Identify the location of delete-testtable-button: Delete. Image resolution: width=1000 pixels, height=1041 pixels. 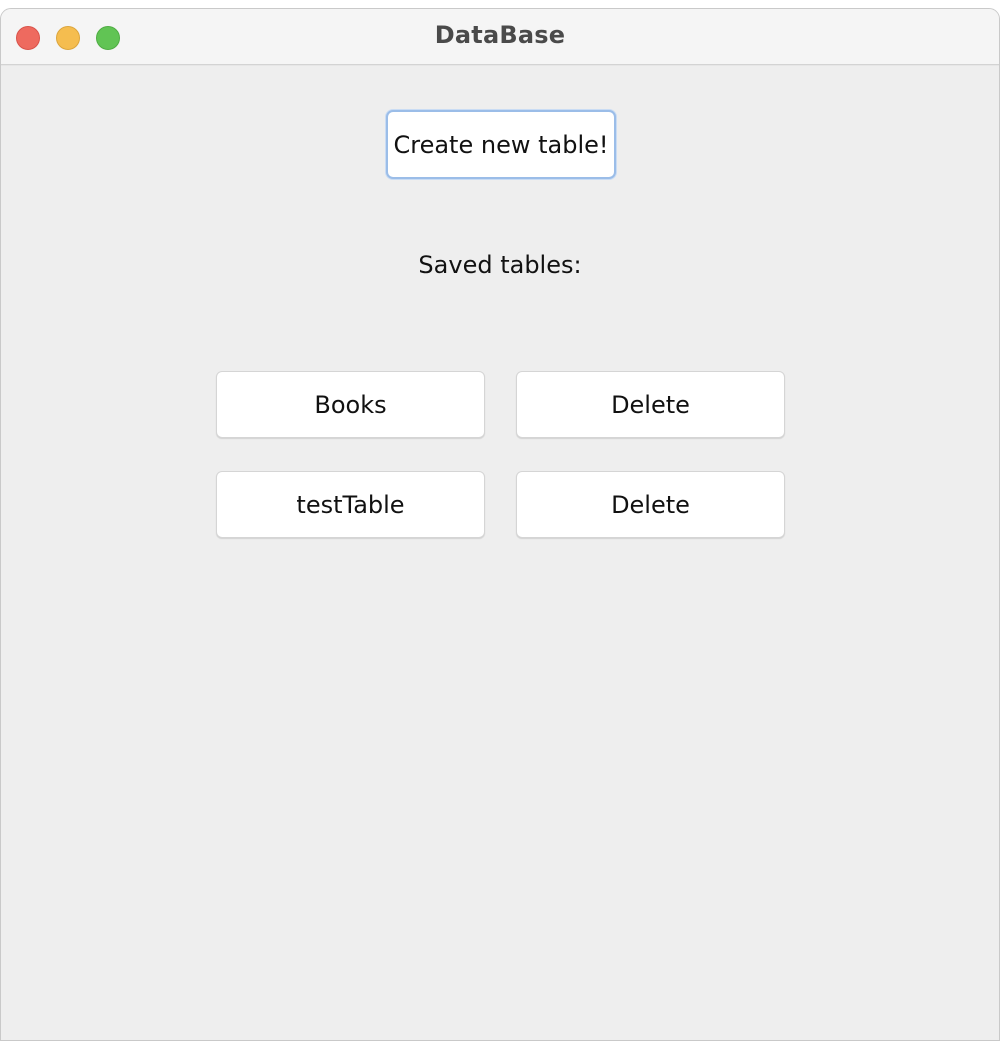
(650, 504).